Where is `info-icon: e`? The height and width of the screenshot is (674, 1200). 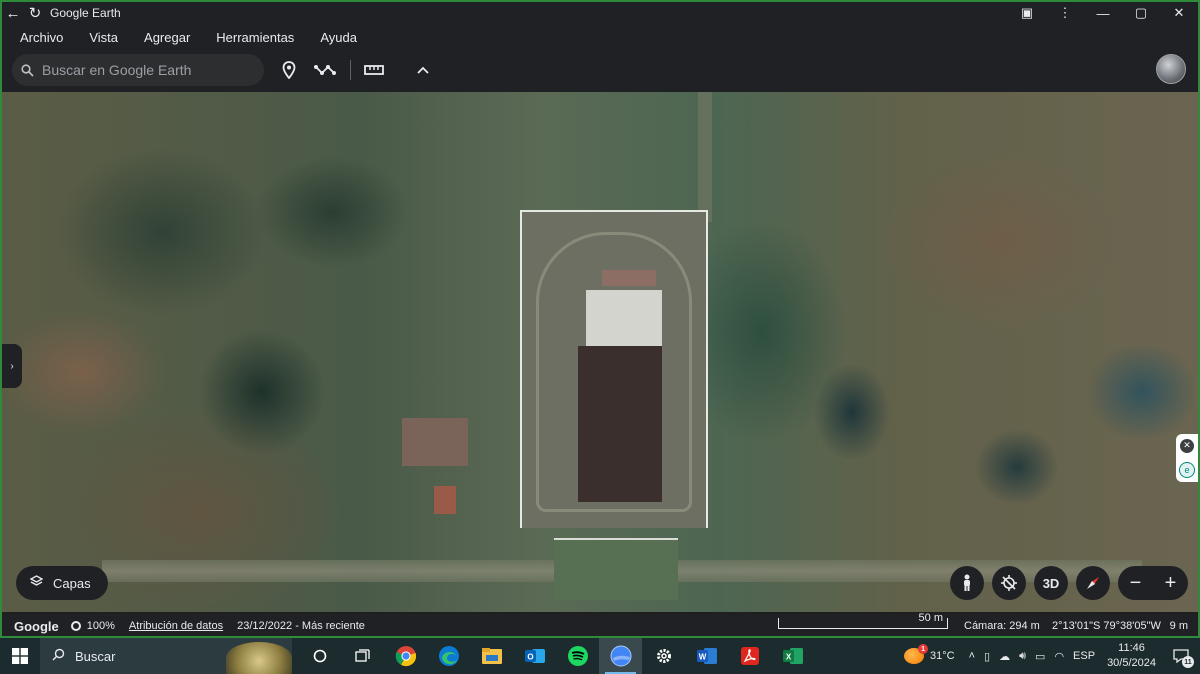
info-icon: e is located at coordinates (1187, 469).